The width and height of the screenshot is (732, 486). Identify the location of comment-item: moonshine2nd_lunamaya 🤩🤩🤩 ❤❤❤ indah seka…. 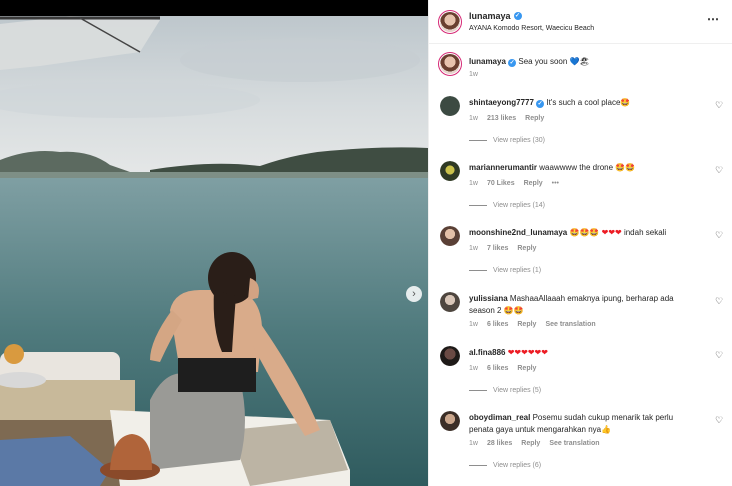
(580, 253).